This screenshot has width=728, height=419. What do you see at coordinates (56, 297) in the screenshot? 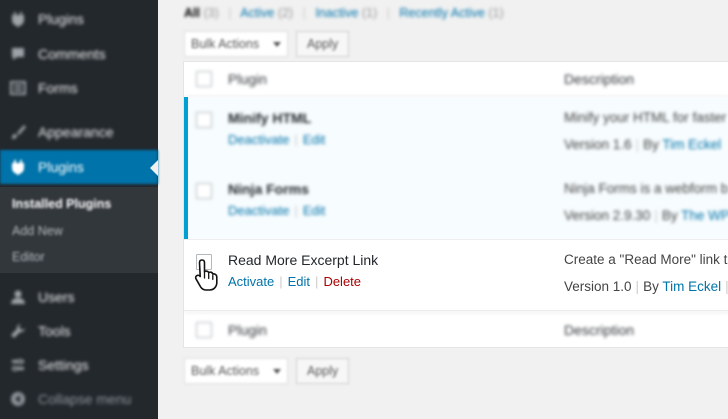
I see `menu-label: Users` at bounding box center [56, 297].